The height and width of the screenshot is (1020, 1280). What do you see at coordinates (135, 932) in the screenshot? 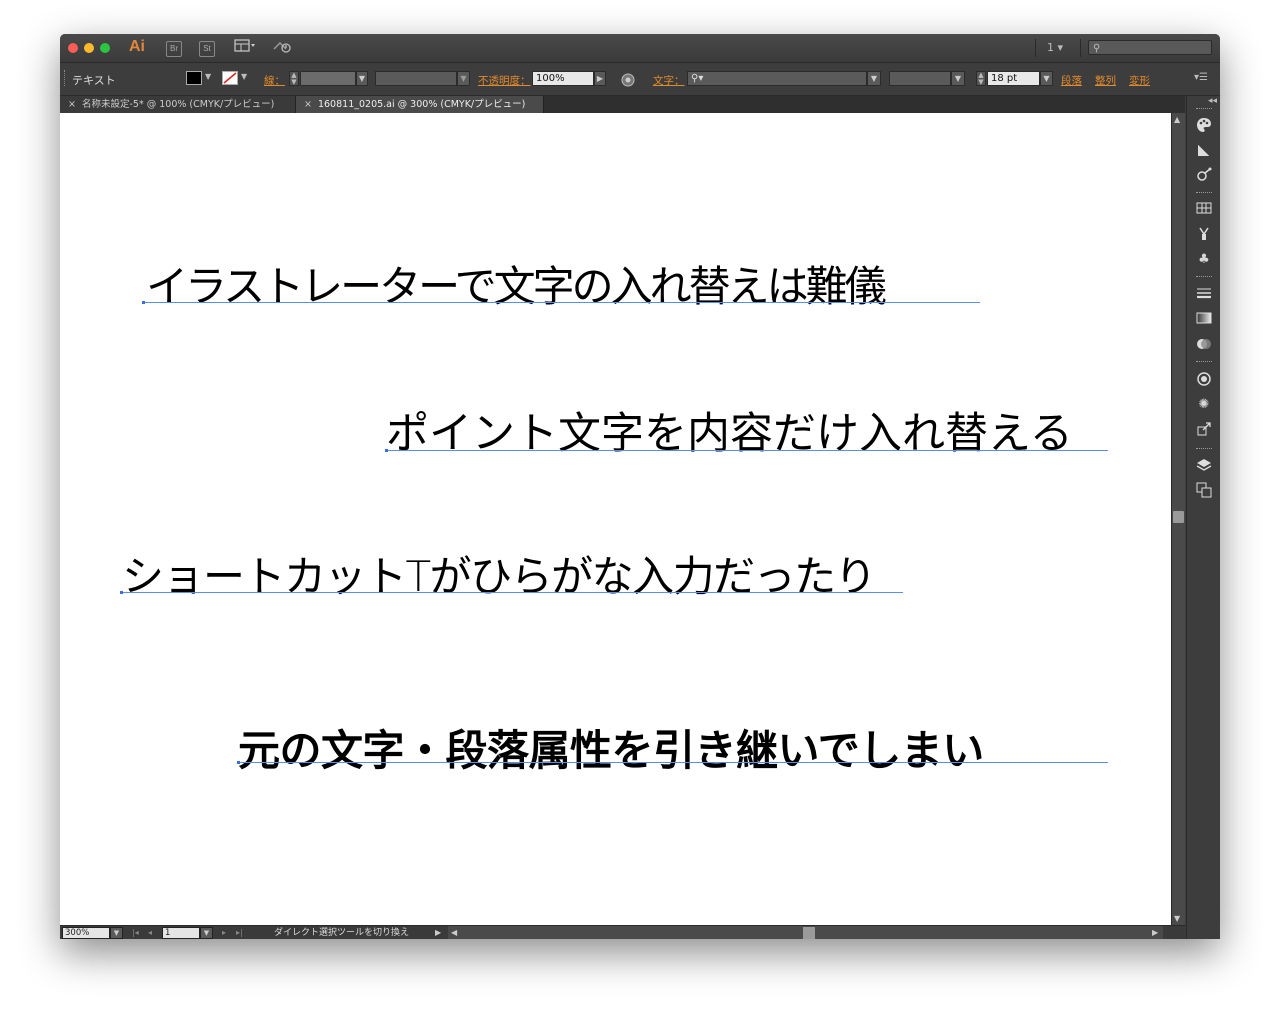
I see `first-artboard-button: |◂` at bounding box center [135, 932].